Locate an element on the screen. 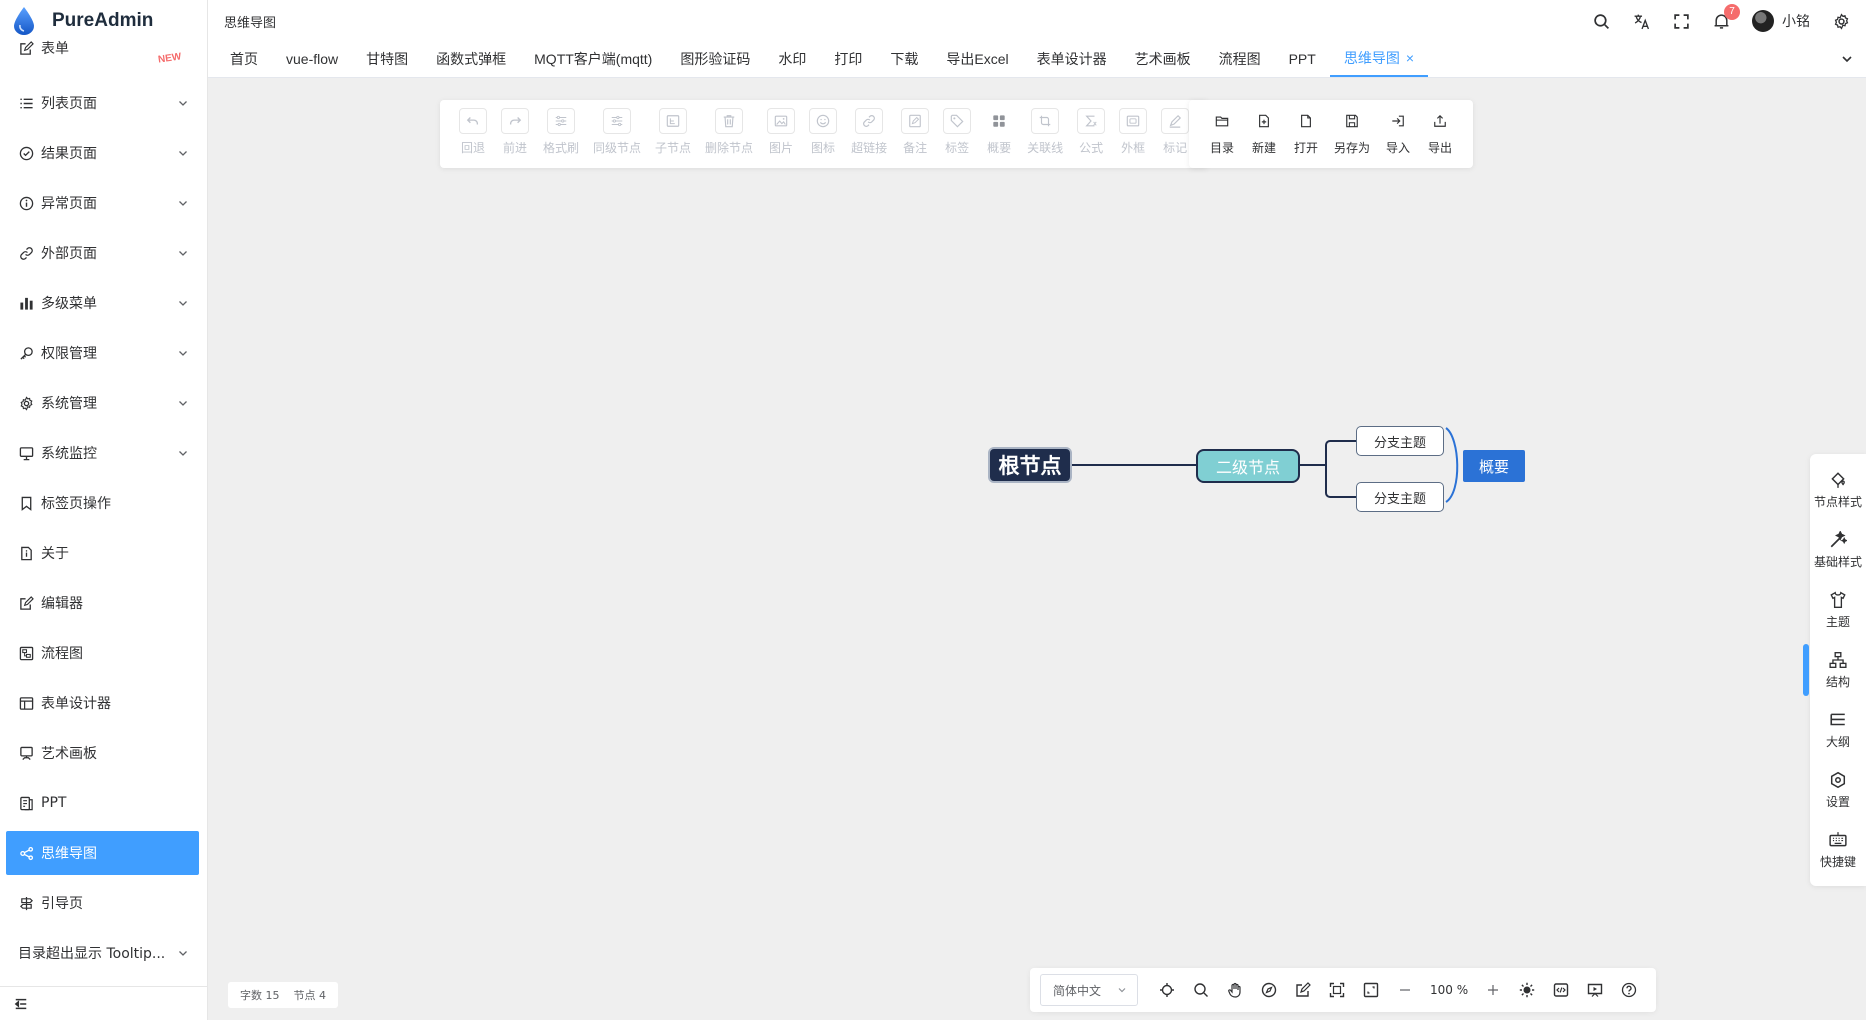 The image size is (1866, 1020). tab-label: 表单设计器 is located at coordinates (1071, 59).